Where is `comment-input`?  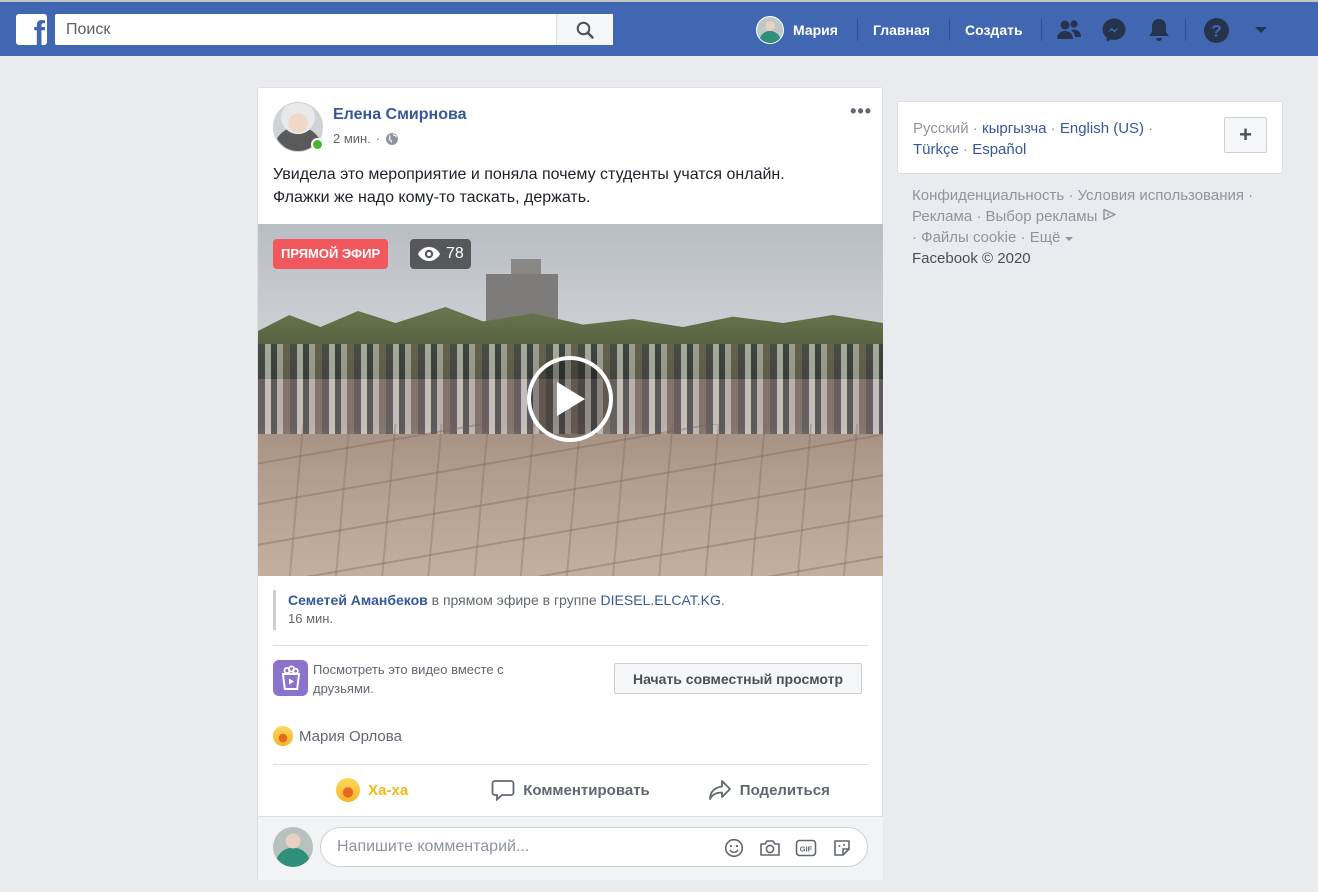
comment-input is located at coordinates (516, 847).